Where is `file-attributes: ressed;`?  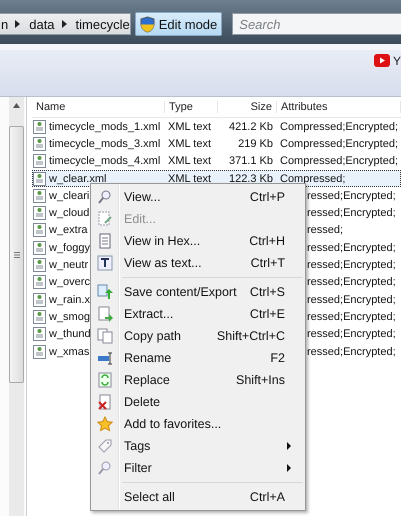 file-attributes: ressed; is located at coordinates (325, 230).